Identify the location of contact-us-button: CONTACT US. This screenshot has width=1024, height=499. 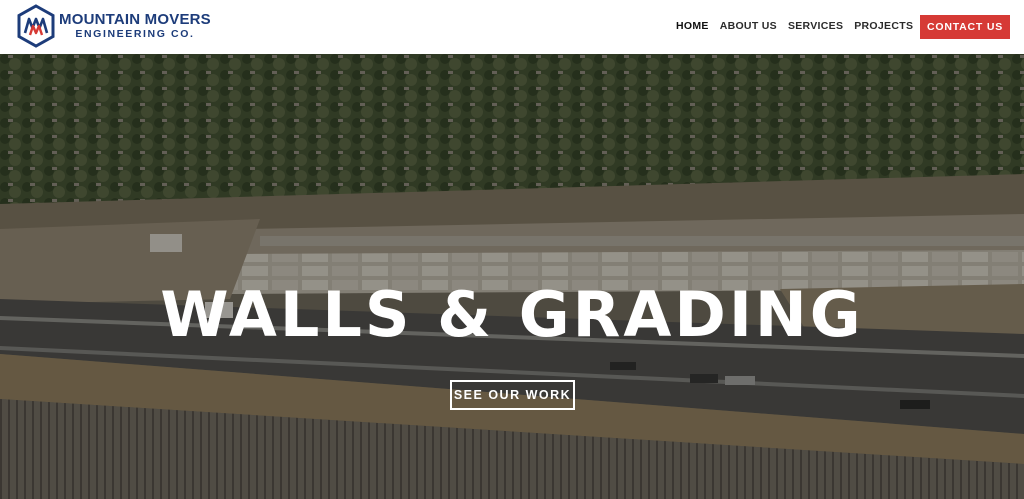
(965, 27).